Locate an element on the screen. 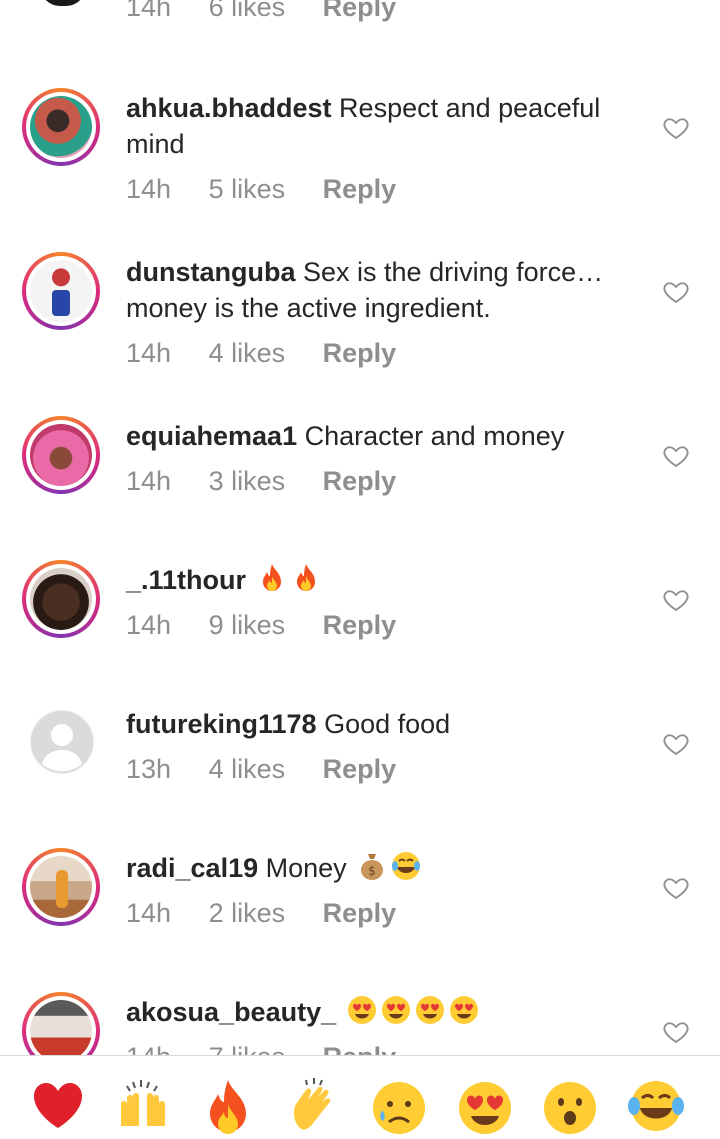  comment-likes: 9 likes is located at coordinates (247, 625).